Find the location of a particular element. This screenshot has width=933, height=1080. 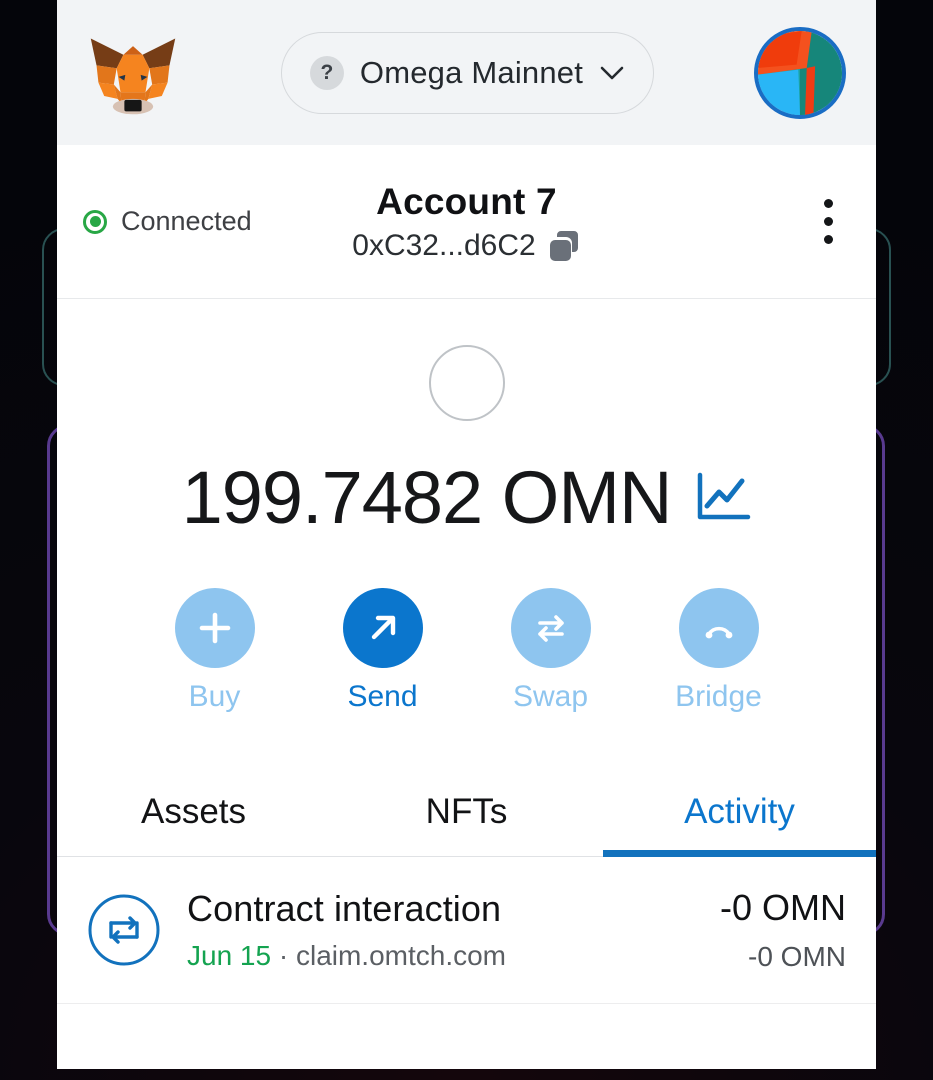

activity-date: Jun 15 is located at coordinates (229, 955).